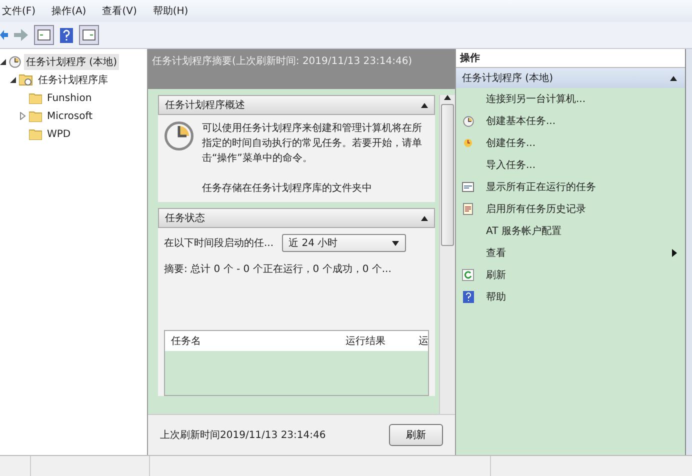  Describe the element at coordinates (420, 341) in the screenshot. I see `column-header: 运` at that location.